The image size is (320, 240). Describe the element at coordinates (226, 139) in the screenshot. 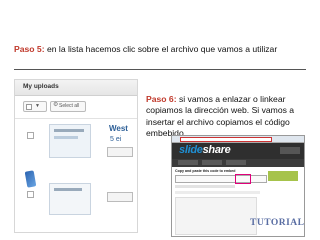

I see `url-field-highlight` at that location.